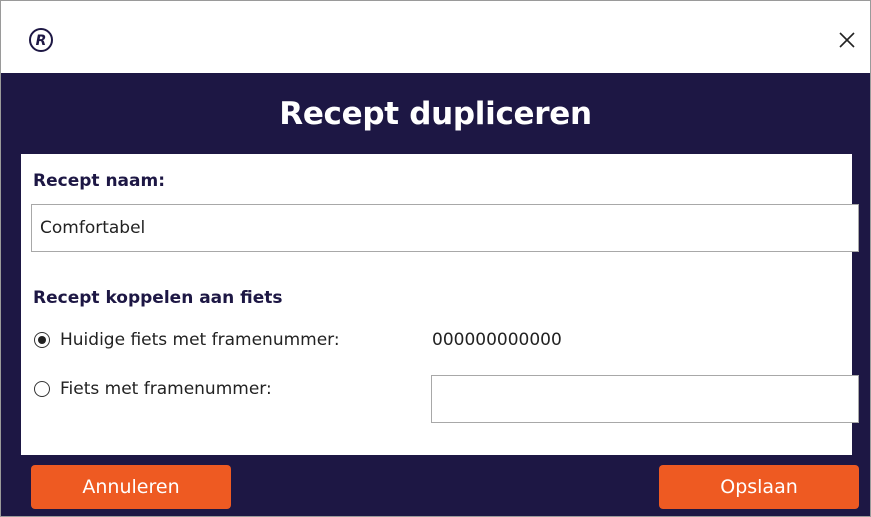 The image size is (871, 517). I want to click on dialog-footer: Annuleren Opslaan, so click(435, 485).